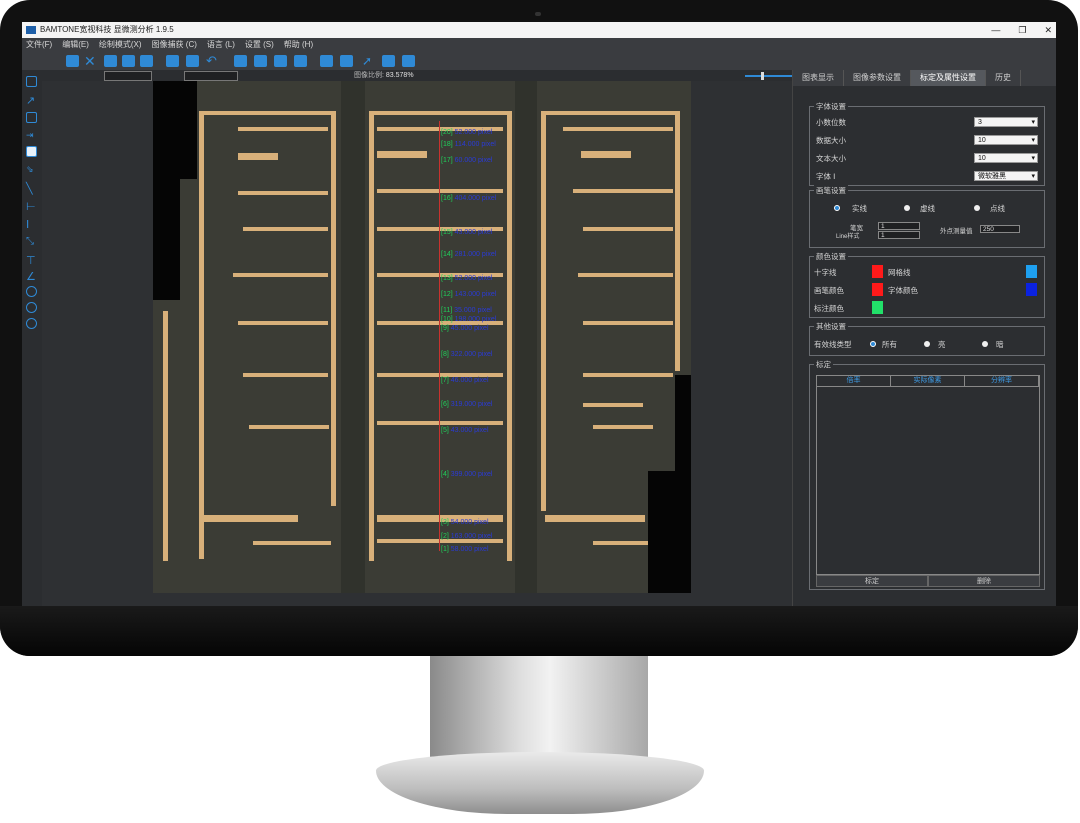 Image resolution: width=1080 pixels, height=823 pixels. I want to click on line-tool-icon: ╲, so click(31, 188).